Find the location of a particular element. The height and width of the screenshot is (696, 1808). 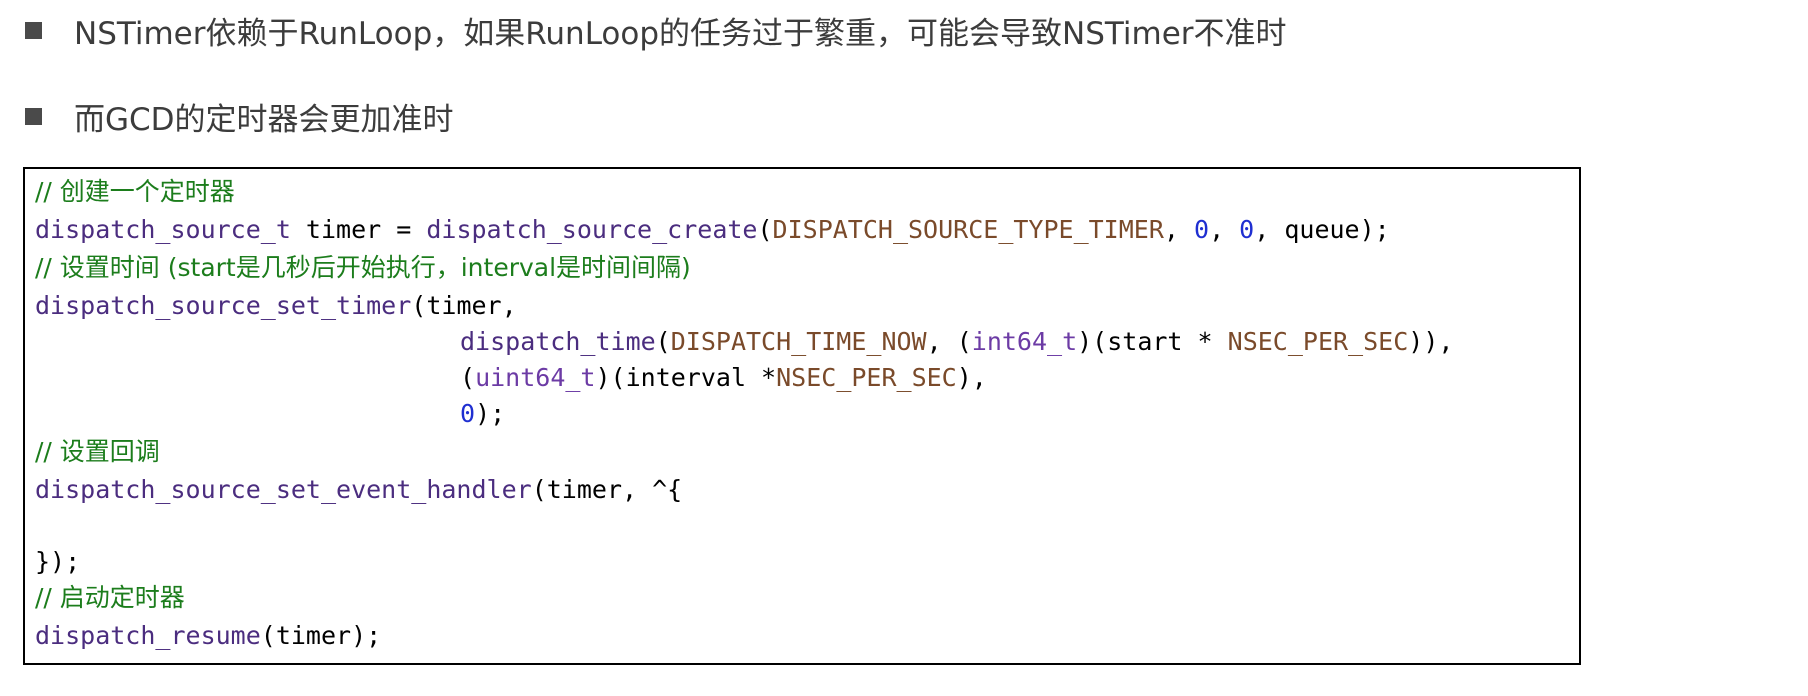

code-line-4: dispatch_source_set_timer(timer, is located at coordinates (276, 306).